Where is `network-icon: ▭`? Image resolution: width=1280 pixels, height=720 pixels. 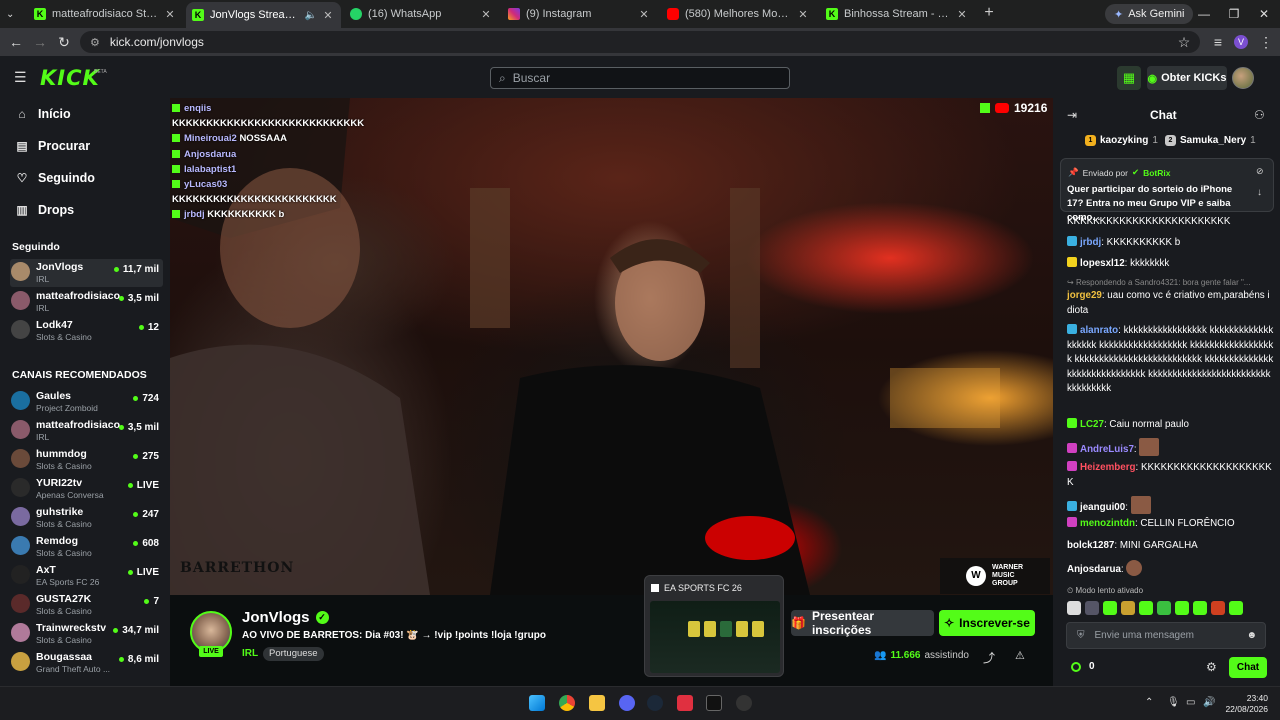
network-icon: ▭ is located at coordinates (1190, 702).